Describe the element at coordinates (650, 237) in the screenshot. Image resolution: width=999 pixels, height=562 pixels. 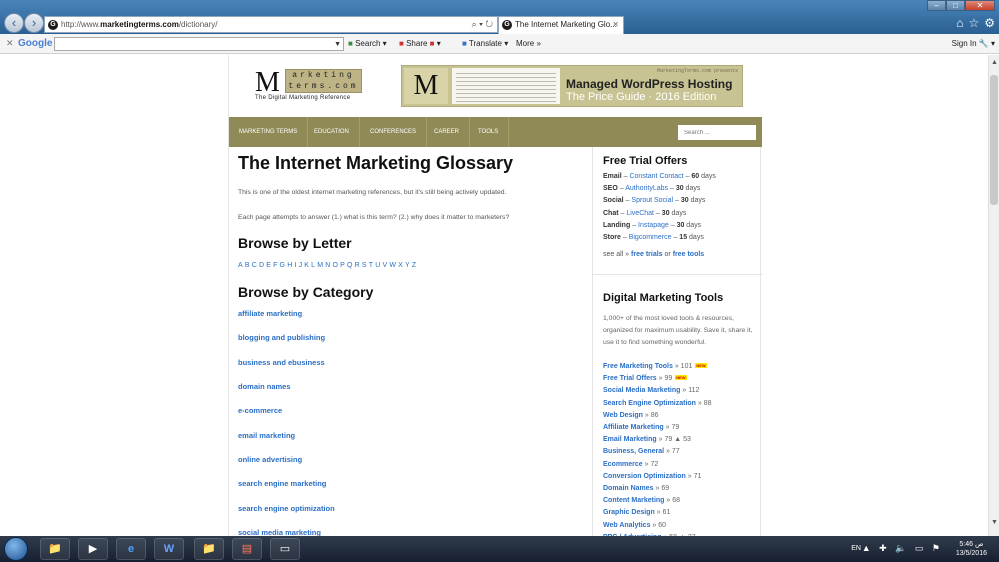
I see `trial-vendor-link: Bigcommerce` at that location.